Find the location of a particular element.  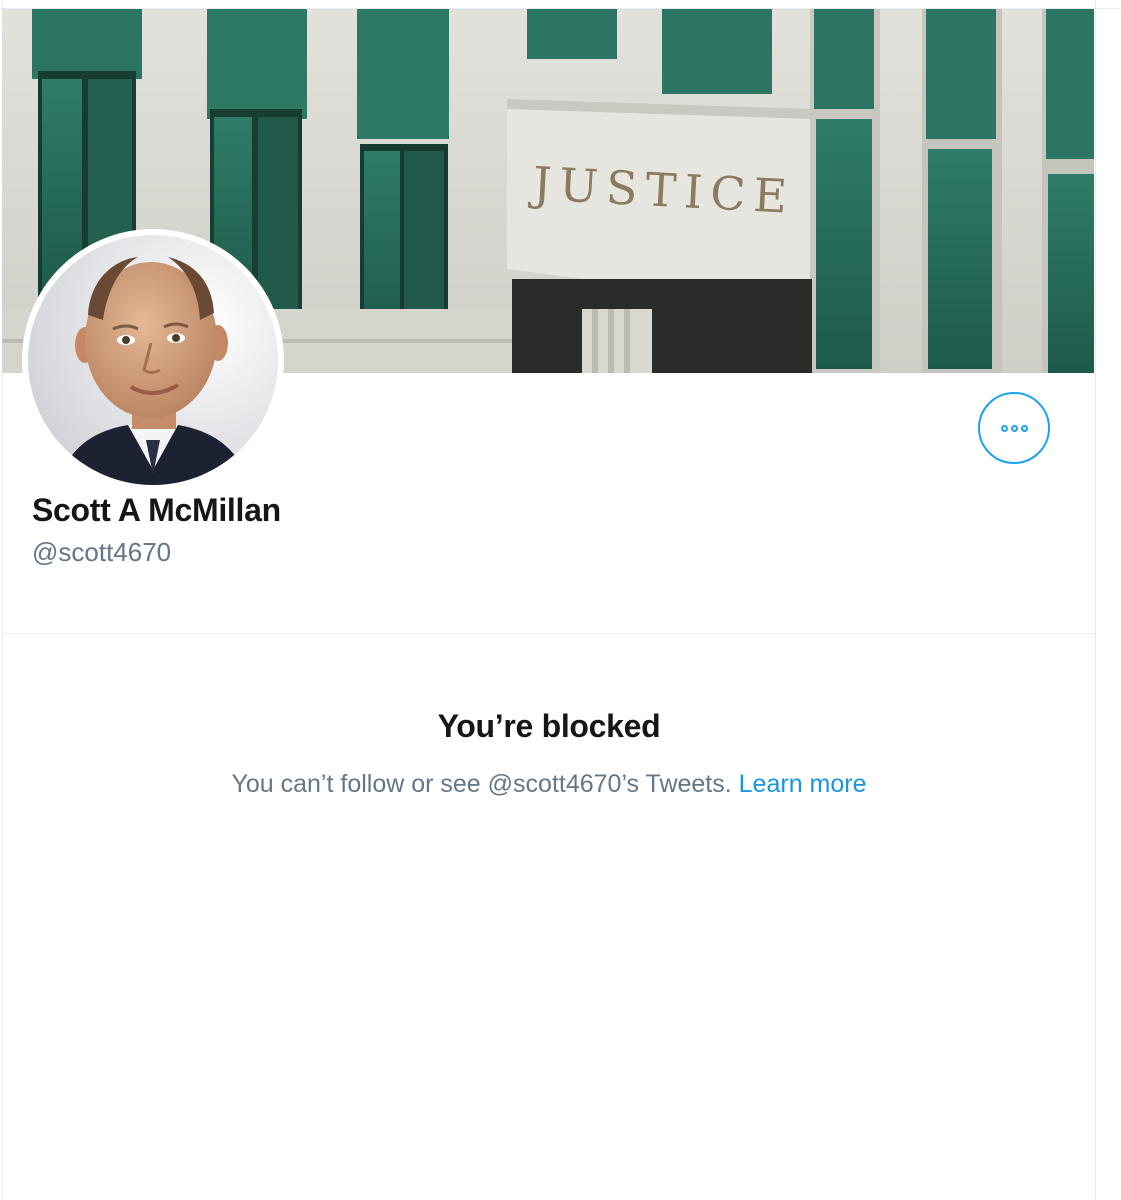

profile-avatar is located at coordinates (153, 360).